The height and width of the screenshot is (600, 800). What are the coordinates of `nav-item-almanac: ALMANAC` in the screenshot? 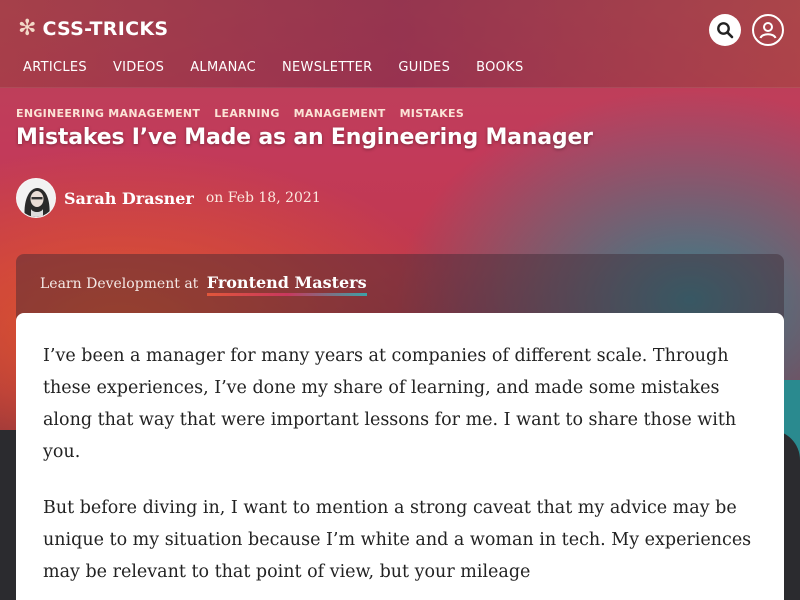 It's located at (223, 67).